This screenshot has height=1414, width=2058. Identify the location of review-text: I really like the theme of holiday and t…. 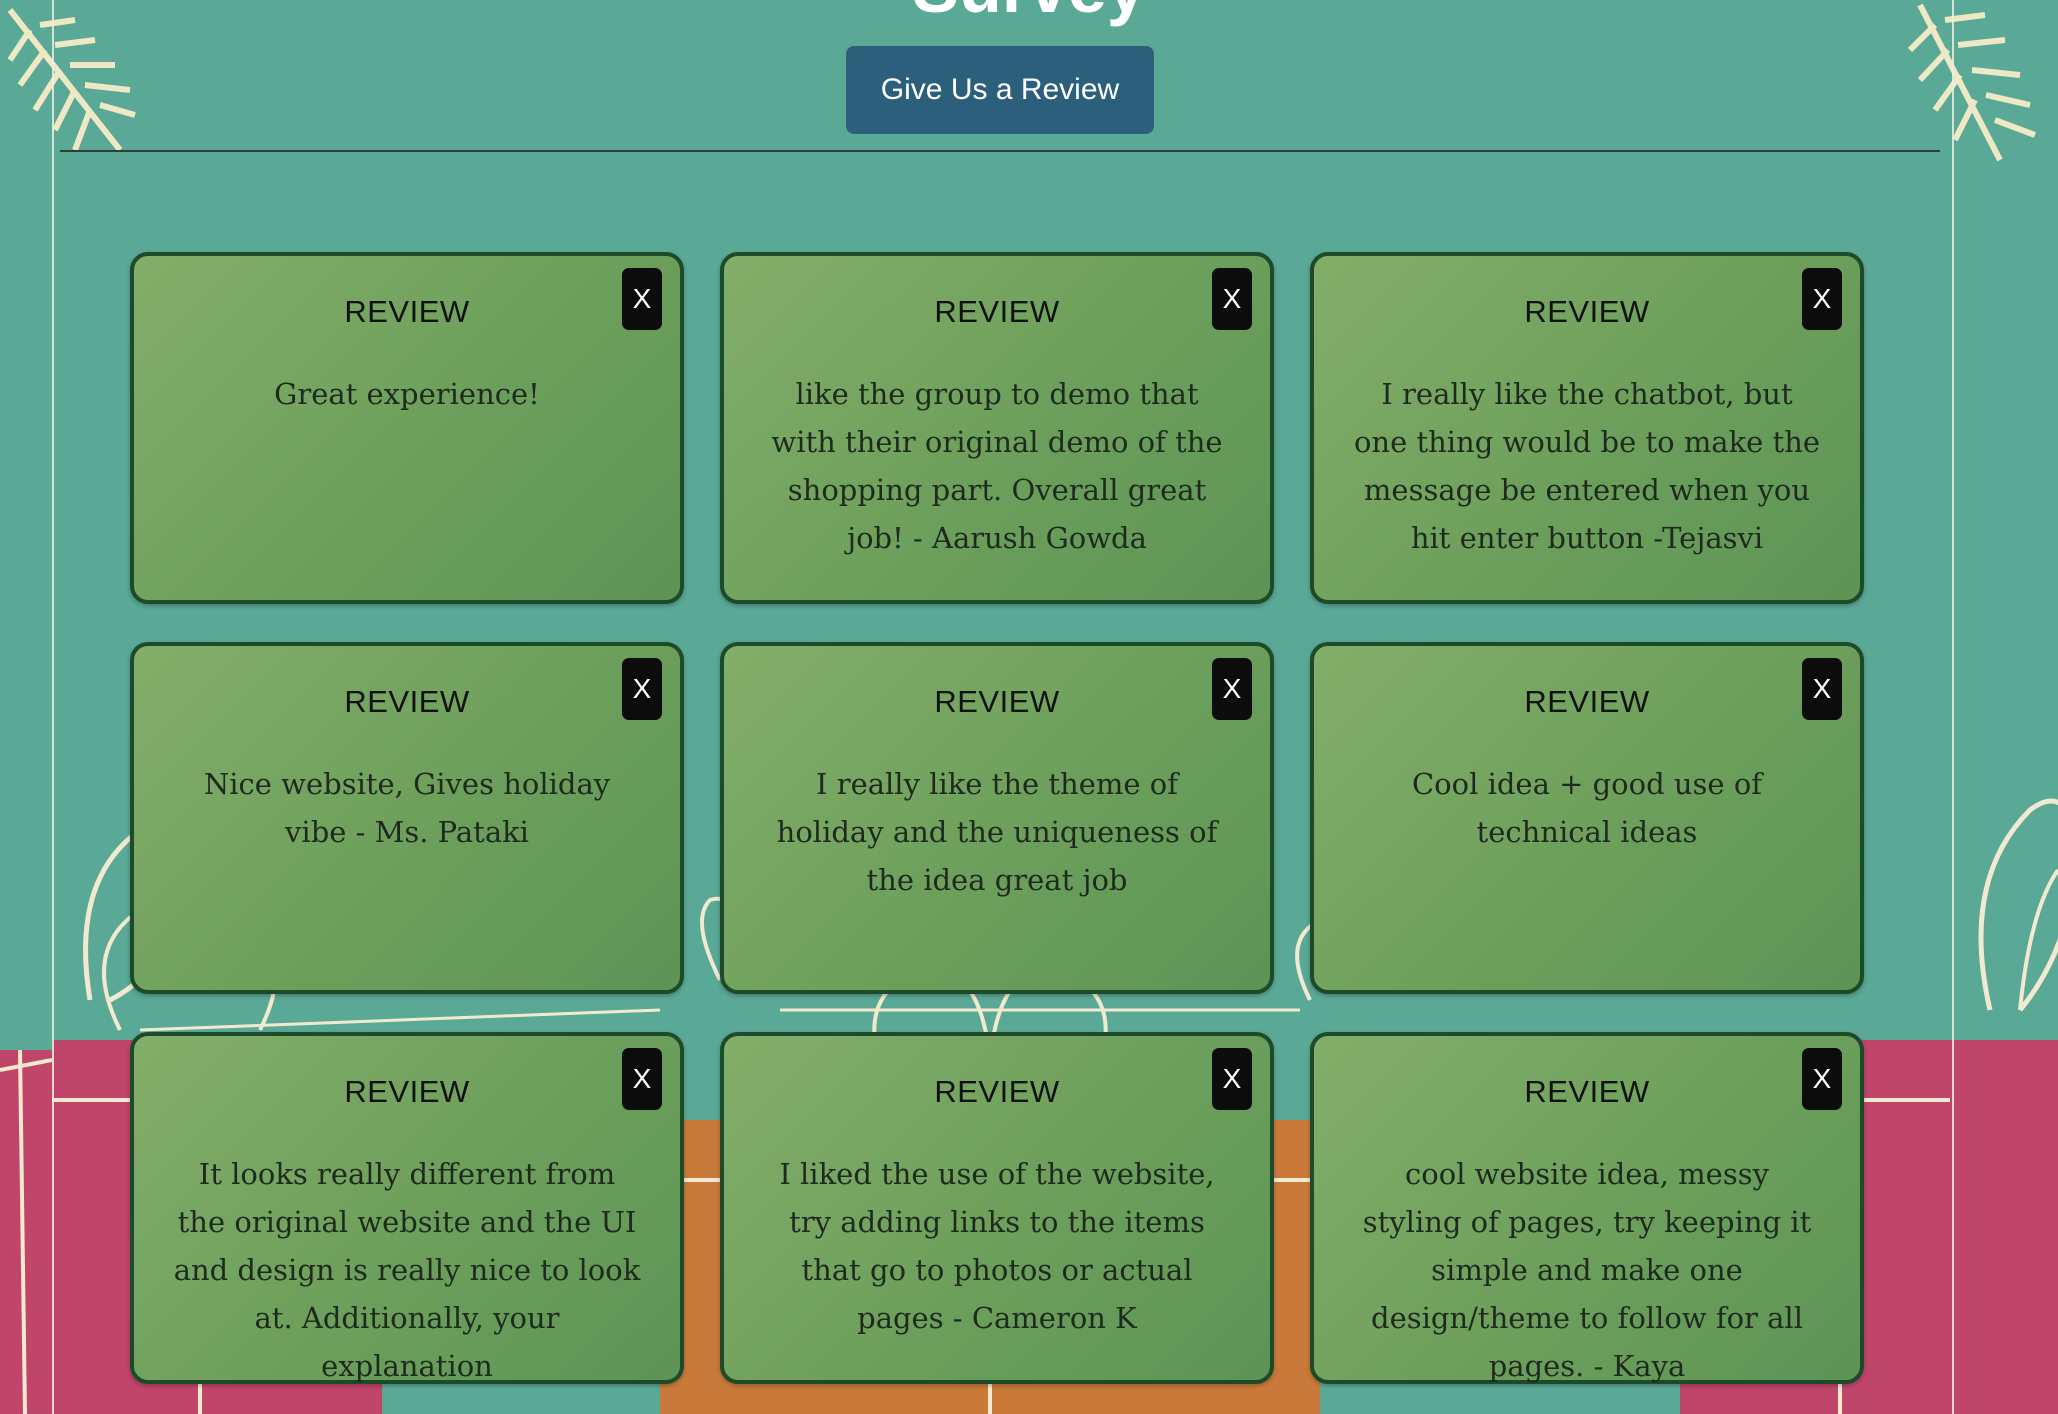
(997, 832).